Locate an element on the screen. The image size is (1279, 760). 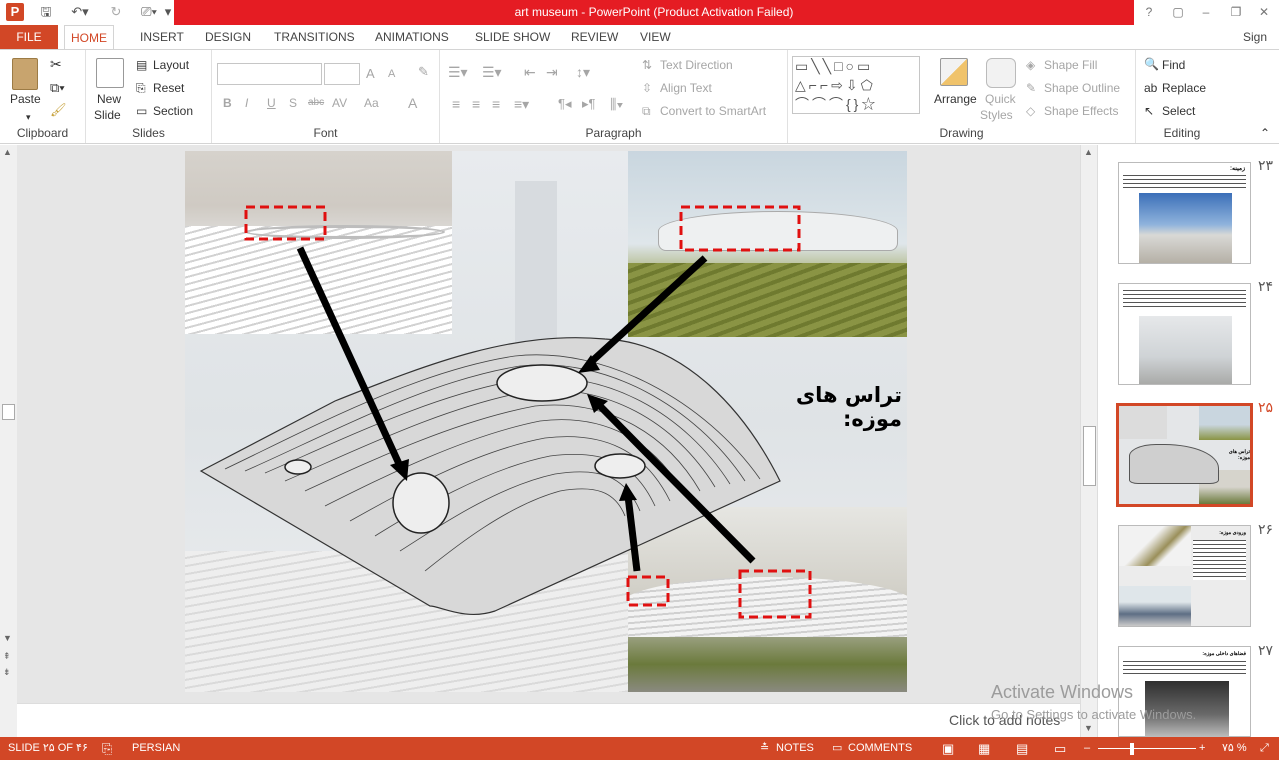
tab-insert: INSERT is located at coordinates (162, 37).